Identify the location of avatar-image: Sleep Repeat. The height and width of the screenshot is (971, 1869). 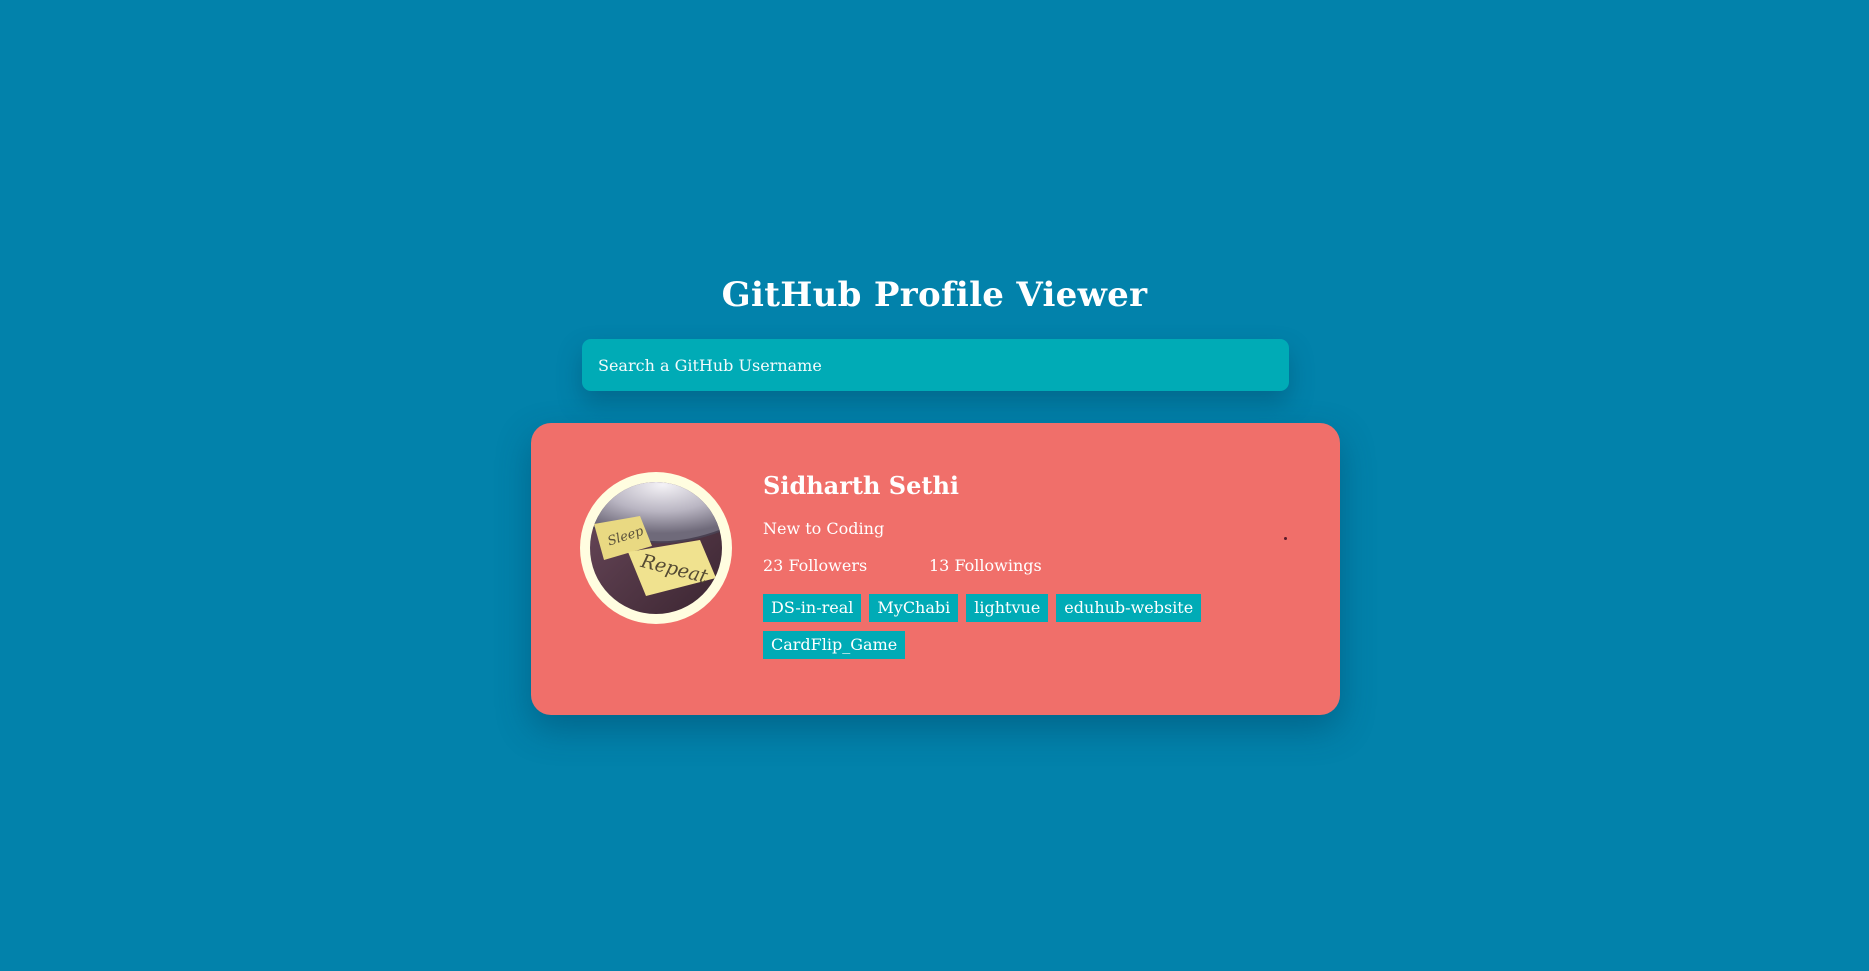
(656, 548).